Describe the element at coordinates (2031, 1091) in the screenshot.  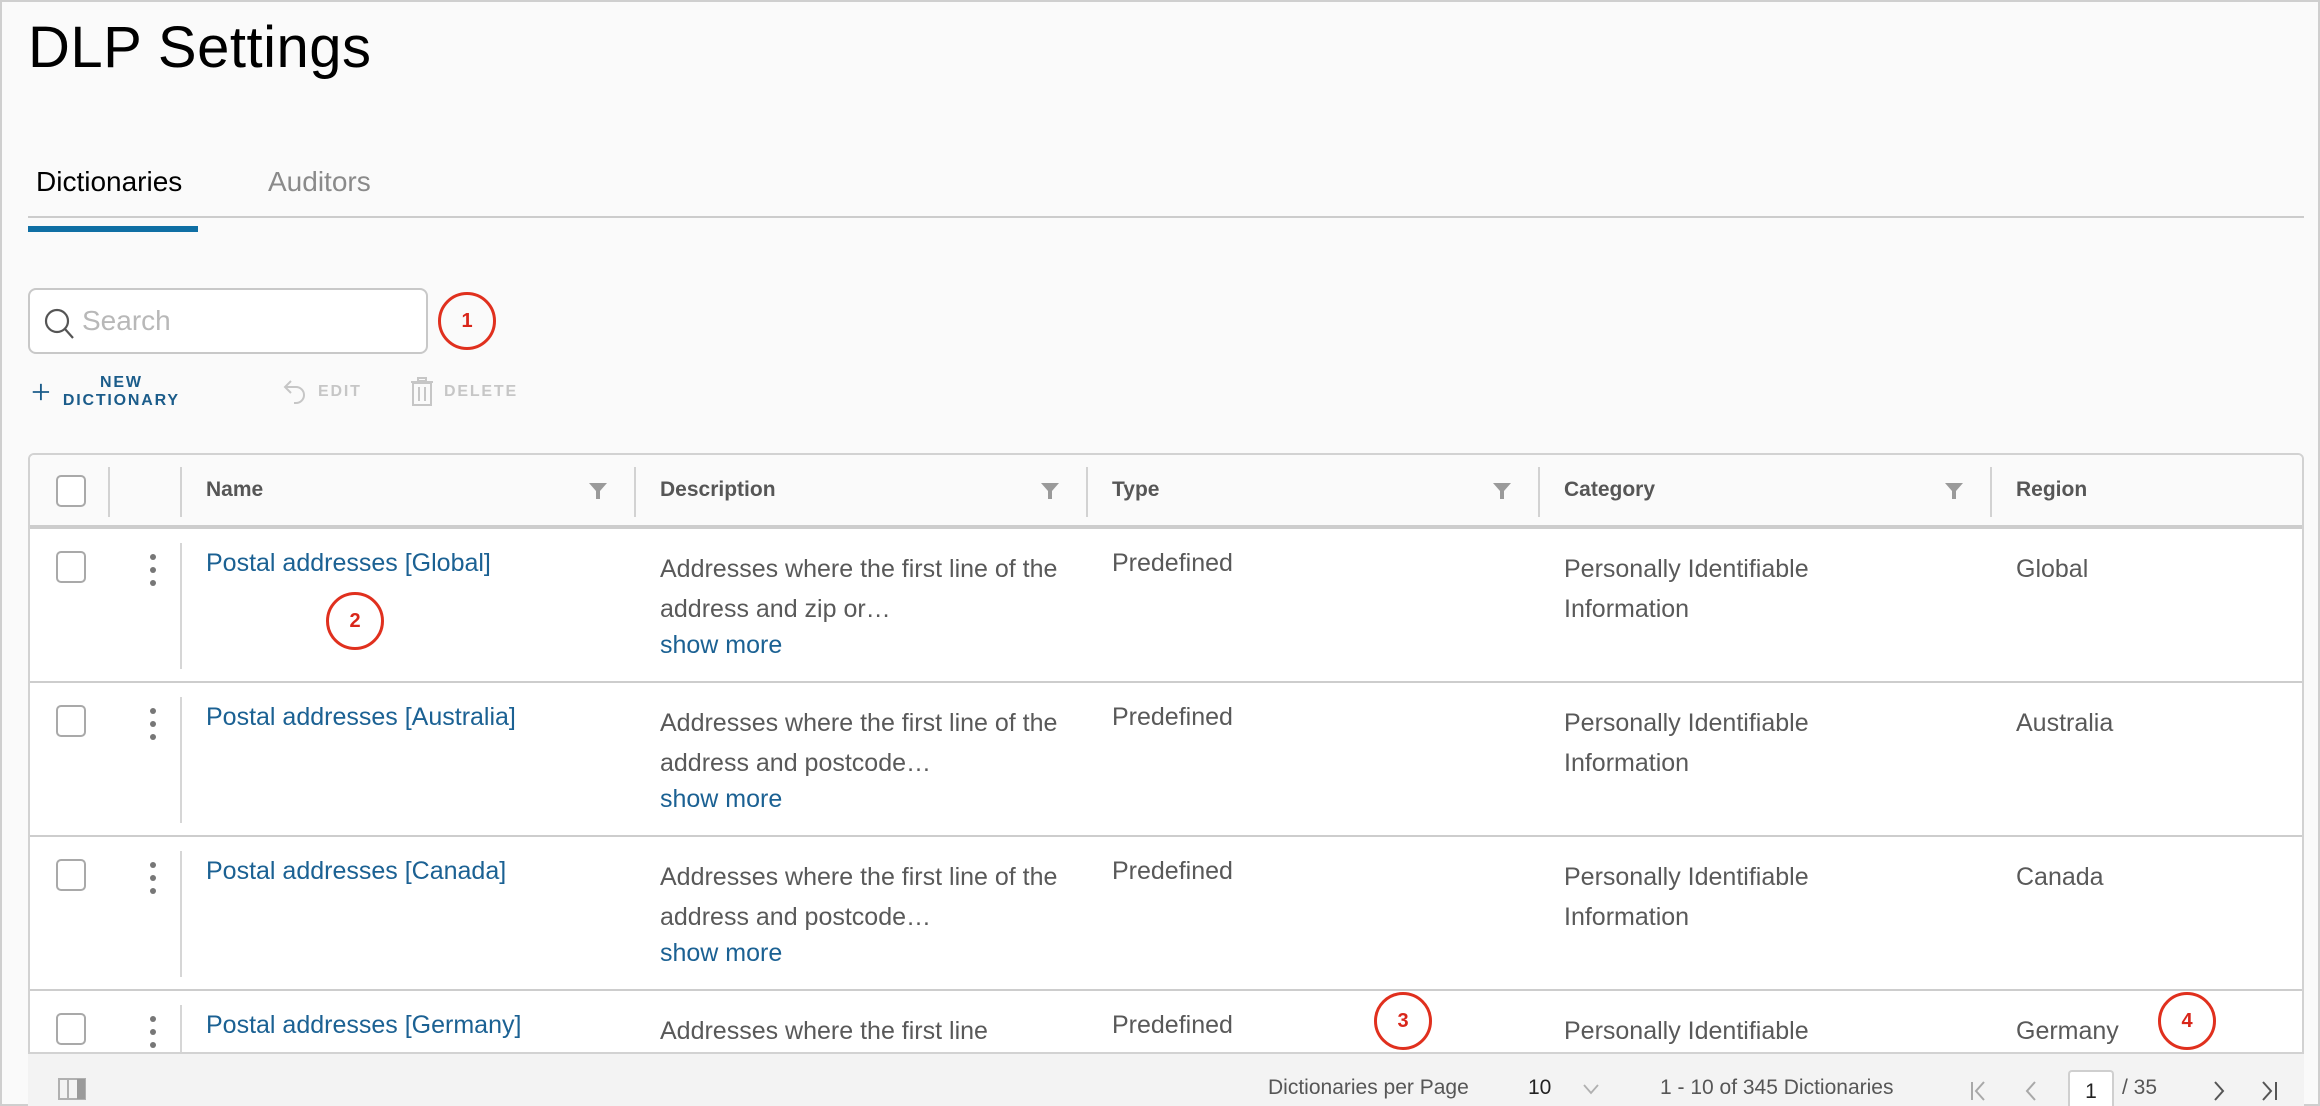
I see `previous-page-icon` at that location.